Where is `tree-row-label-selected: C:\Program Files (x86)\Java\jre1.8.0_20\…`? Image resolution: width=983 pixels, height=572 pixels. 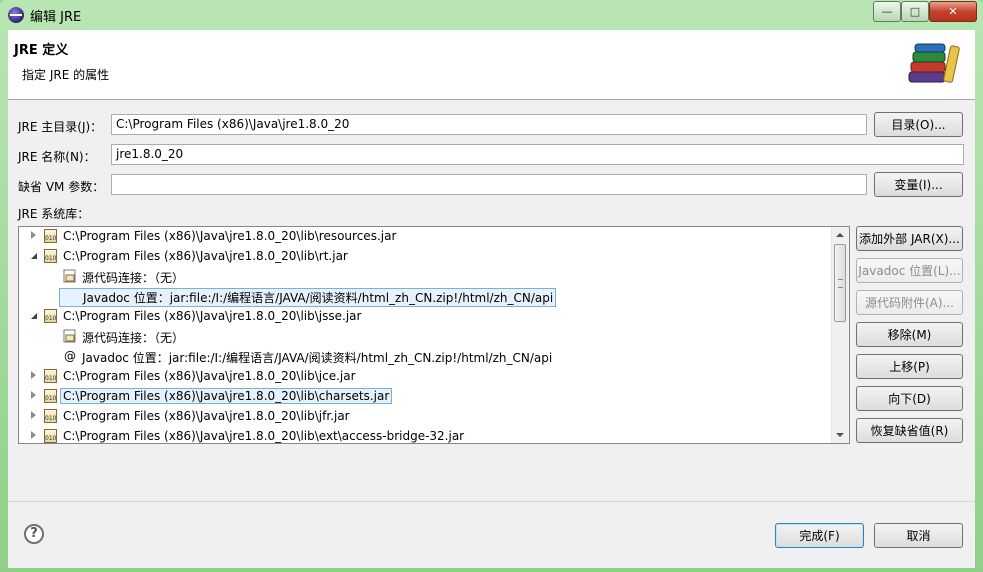
tree-row-label-selected: C:\Program Files (x86)\Java\jre1.8.0_20\… is located at coordinates (226, 396).